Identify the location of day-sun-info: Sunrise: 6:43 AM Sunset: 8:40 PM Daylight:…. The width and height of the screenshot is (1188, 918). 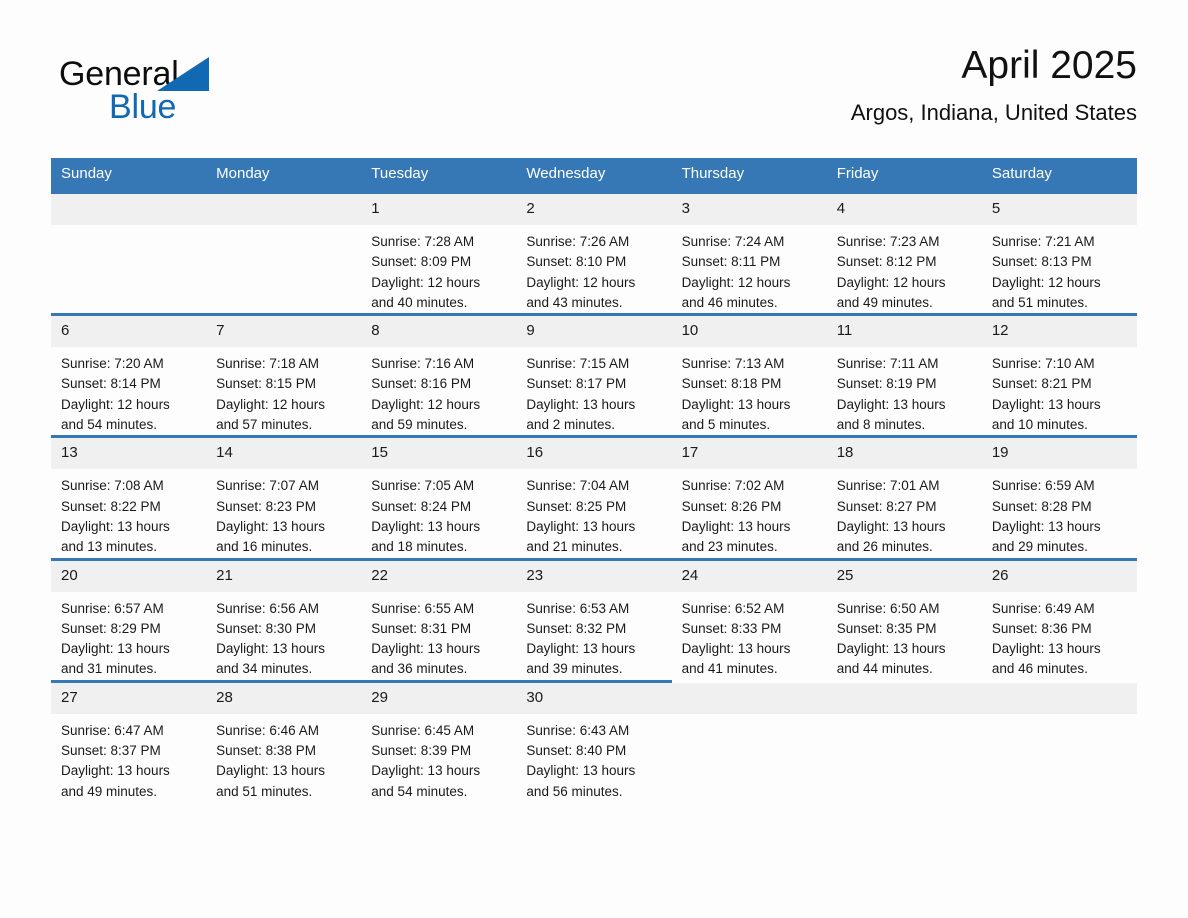
(593, 758).